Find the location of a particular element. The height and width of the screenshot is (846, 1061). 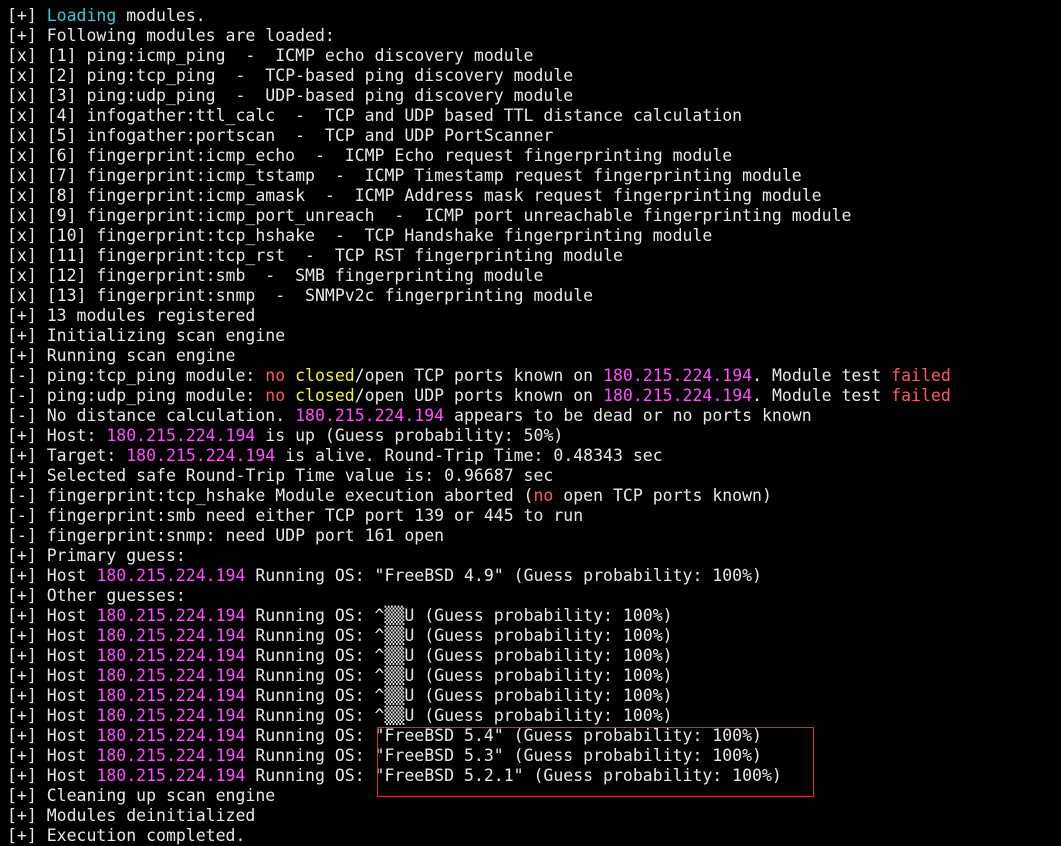

terminal-text: [-] ping:udp_ping module: is located at coordinates (136, 395).